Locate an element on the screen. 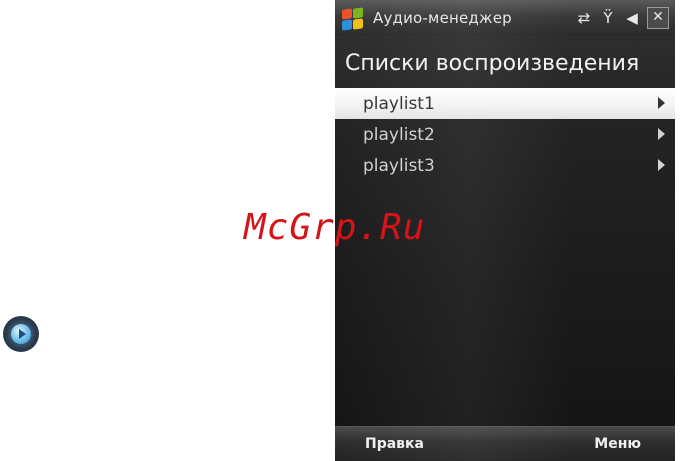 This screenshot has height=461, width=681. softkey-left-edit: Правка is located at coordinates (397, 444).